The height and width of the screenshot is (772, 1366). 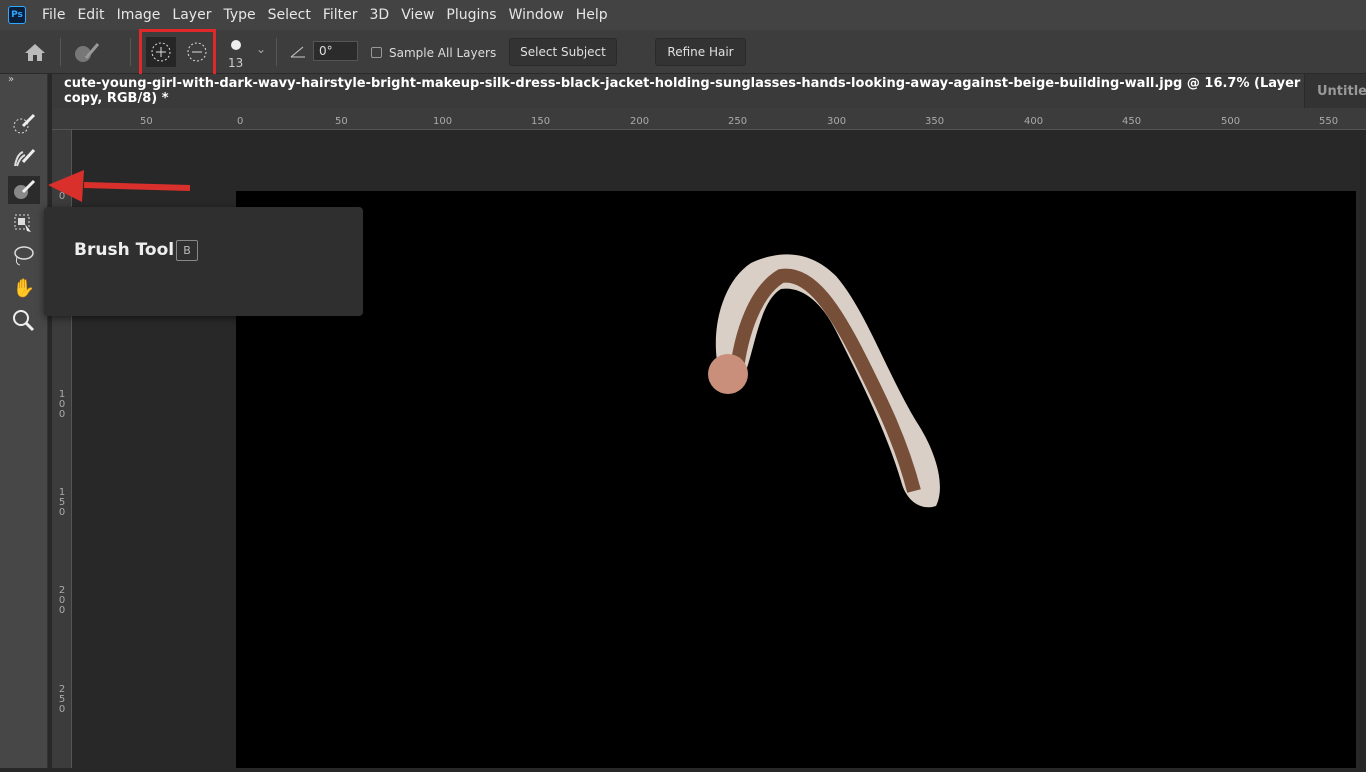 I want to click on brush-mask-icon, so click(x=25, y=189).